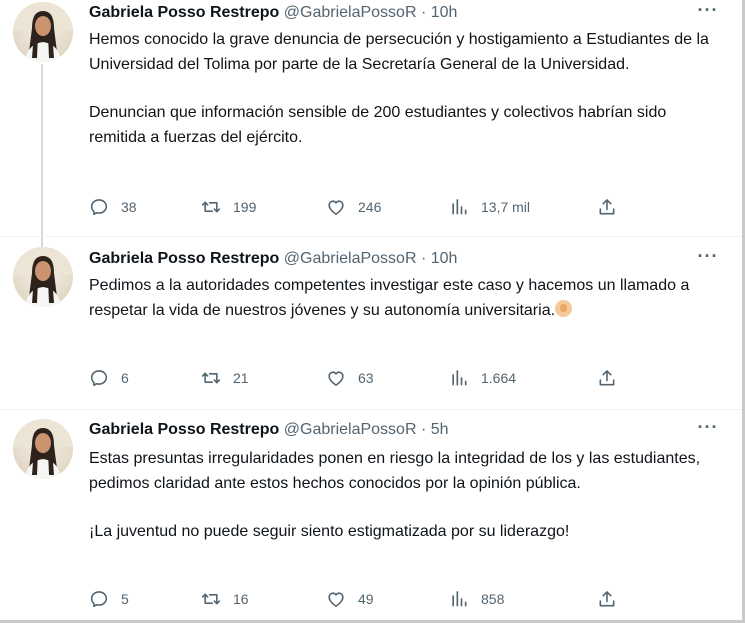 This screenshot has height=623, width=745. Describe the element at coordinates (493, 599) in the screenshot. I see `views-count: 858` at that location.